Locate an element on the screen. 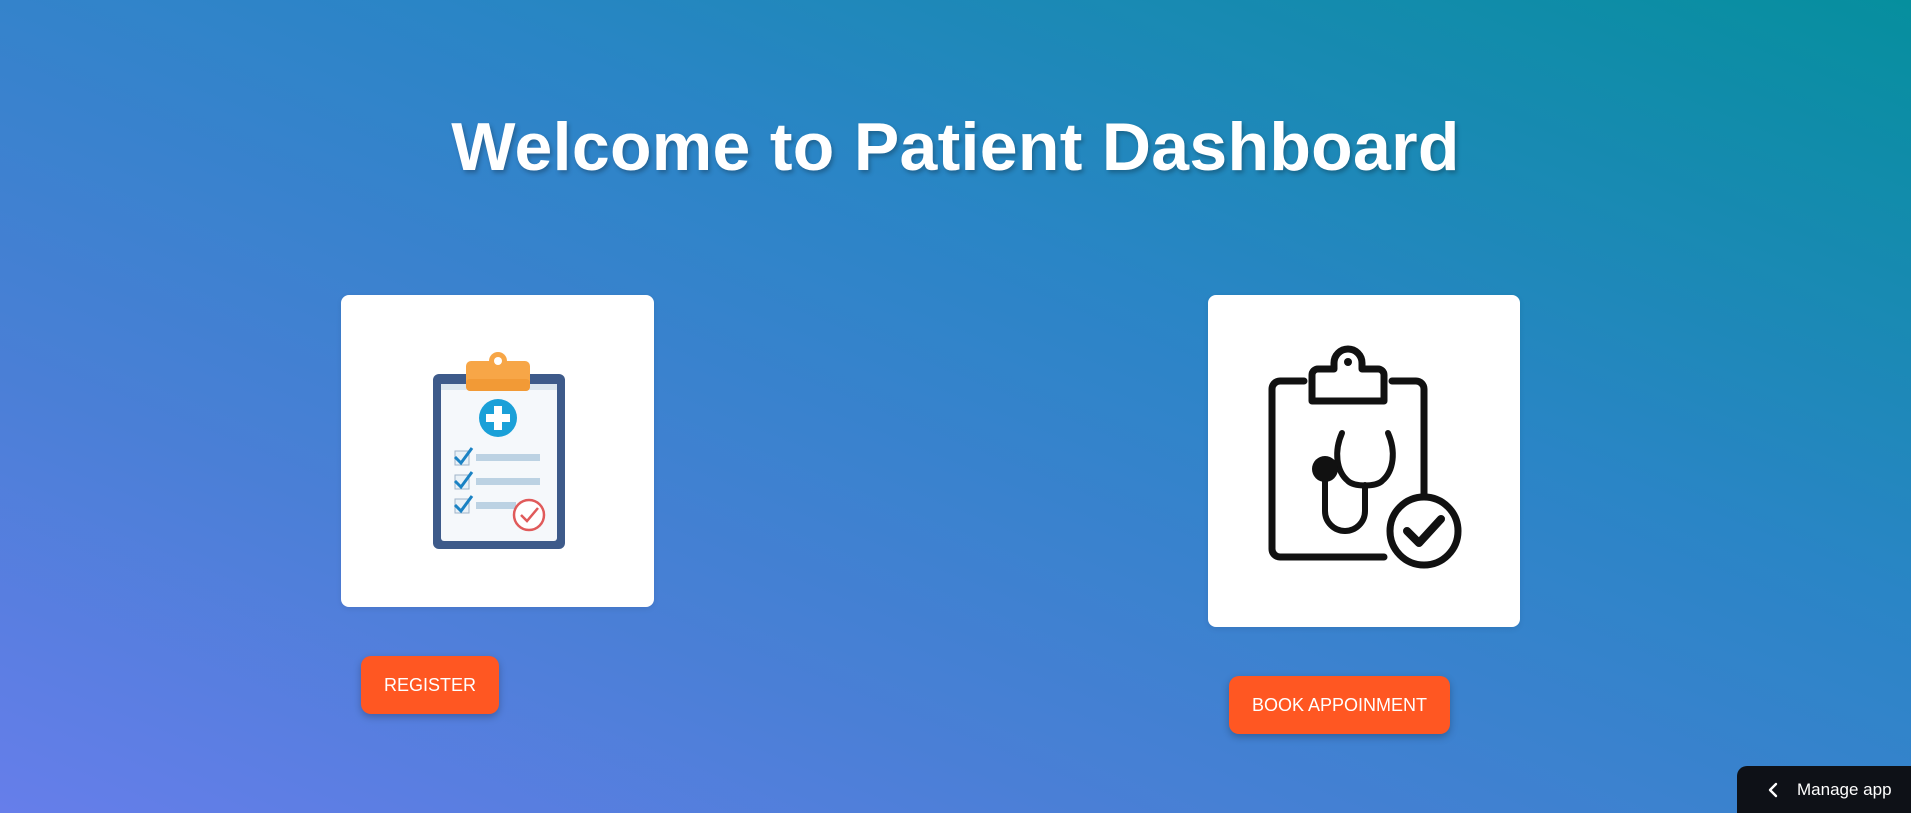 This screenshot has height=813, width=1911. register-image-card is located at coordinates (497, 451).